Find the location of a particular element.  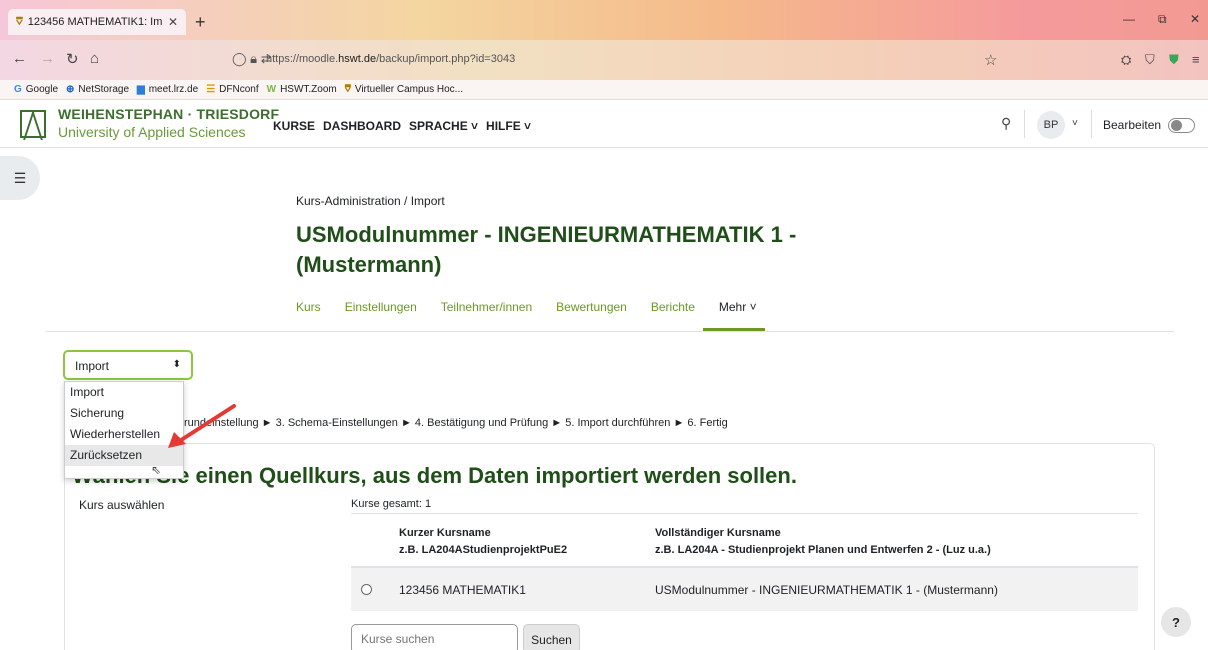

table-border is located at coordinates (744, 513).